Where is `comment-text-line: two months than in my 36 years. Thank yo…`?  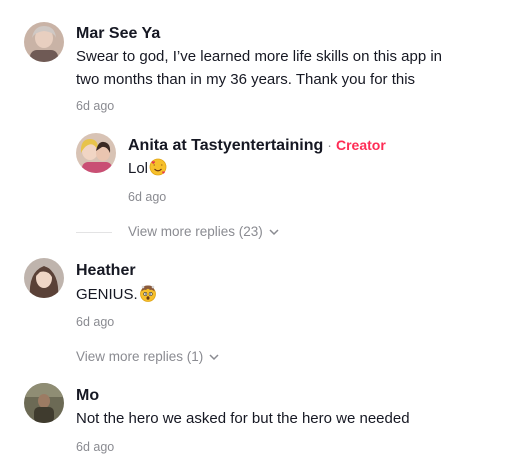
comment-text-line: two months than in my 36 years. Thank yo… is located at coordinates (246, 79).